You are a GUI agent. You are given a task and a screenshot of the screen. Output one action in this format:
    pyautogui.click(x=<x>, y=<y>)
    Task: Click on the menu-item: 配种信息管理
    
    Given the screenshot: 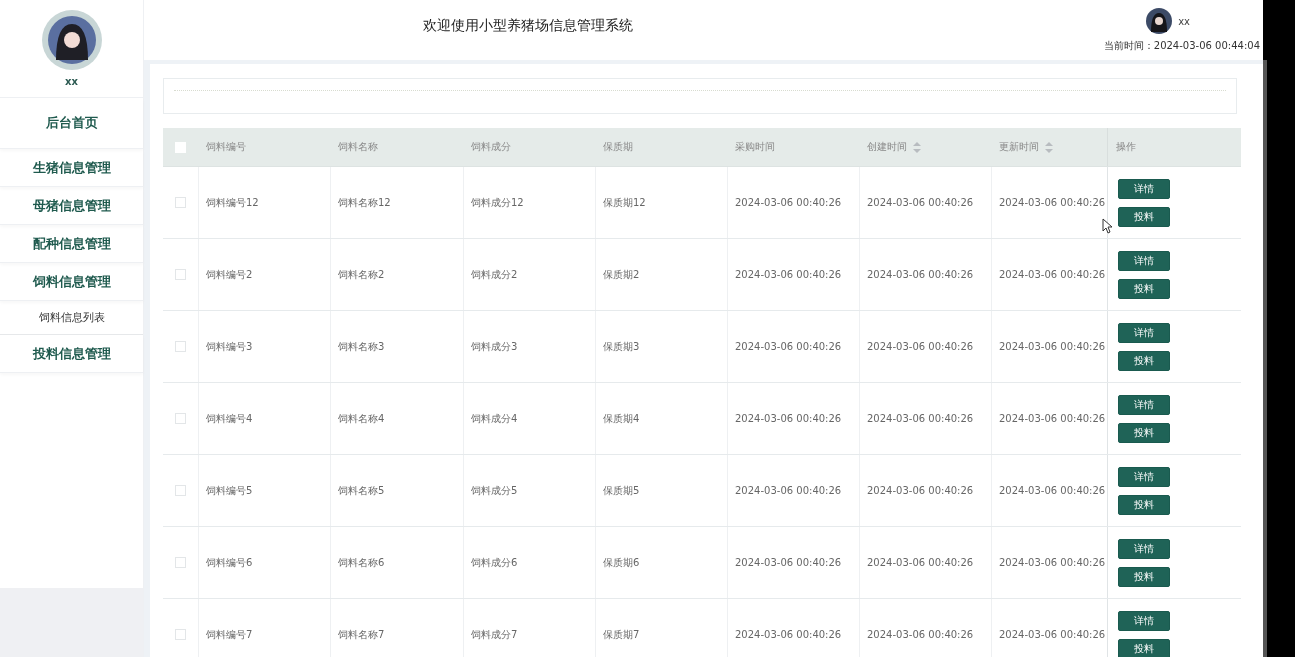 What is the action you would take?
    pyautogui.click(x=71, y=244)
    